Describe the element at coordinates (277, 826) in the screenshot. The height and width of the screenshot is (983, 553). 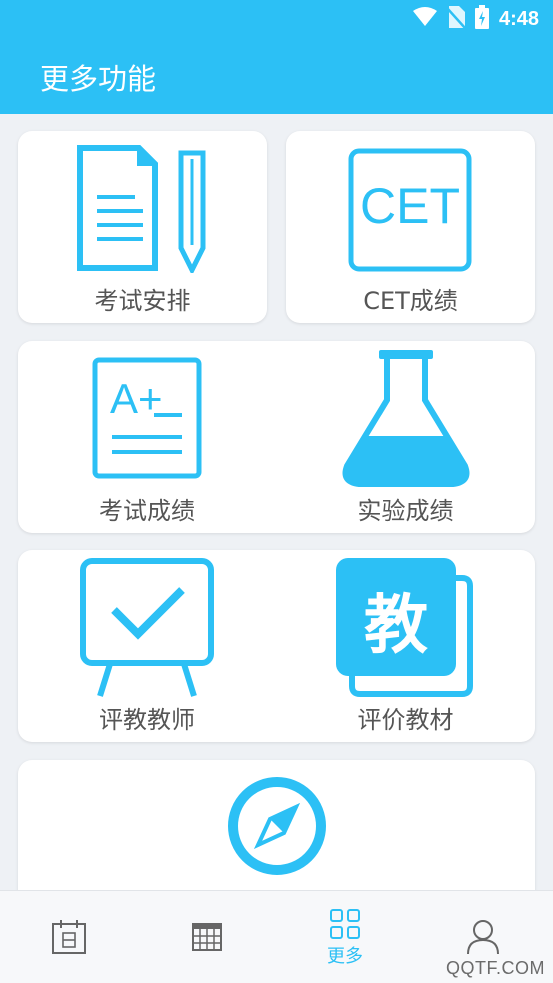
I see `compass-icon` at that location.